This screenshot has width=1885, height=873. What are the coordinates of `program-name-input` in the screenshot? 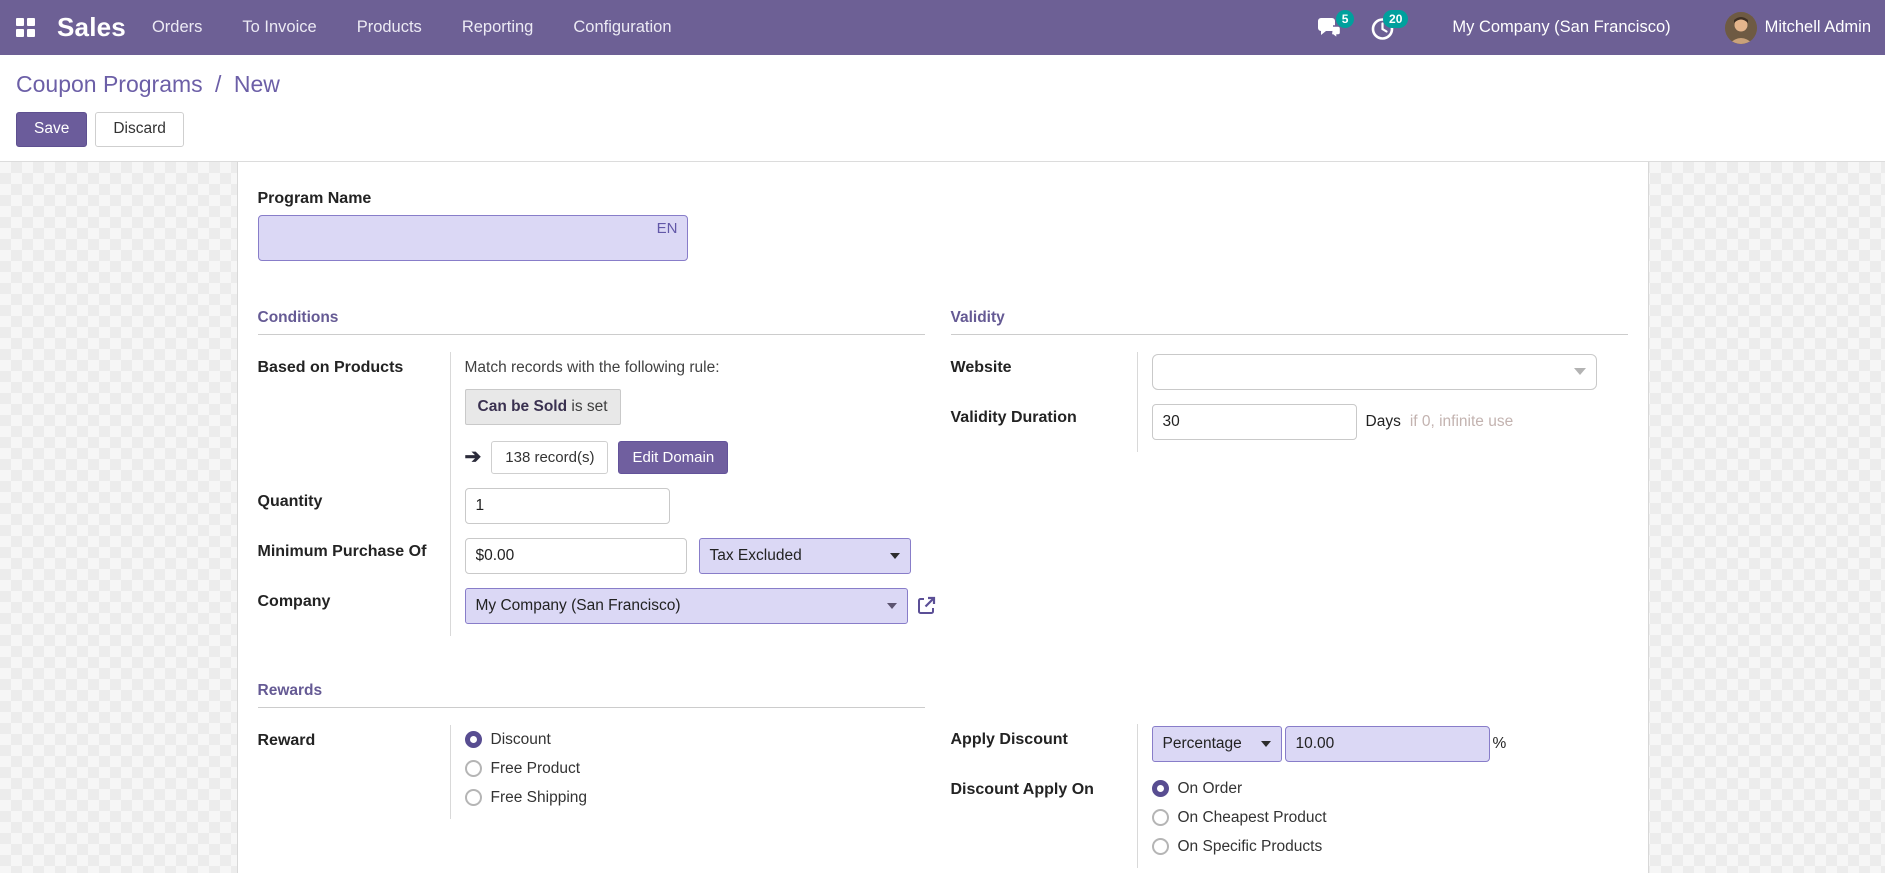 It's located at (472, 237).